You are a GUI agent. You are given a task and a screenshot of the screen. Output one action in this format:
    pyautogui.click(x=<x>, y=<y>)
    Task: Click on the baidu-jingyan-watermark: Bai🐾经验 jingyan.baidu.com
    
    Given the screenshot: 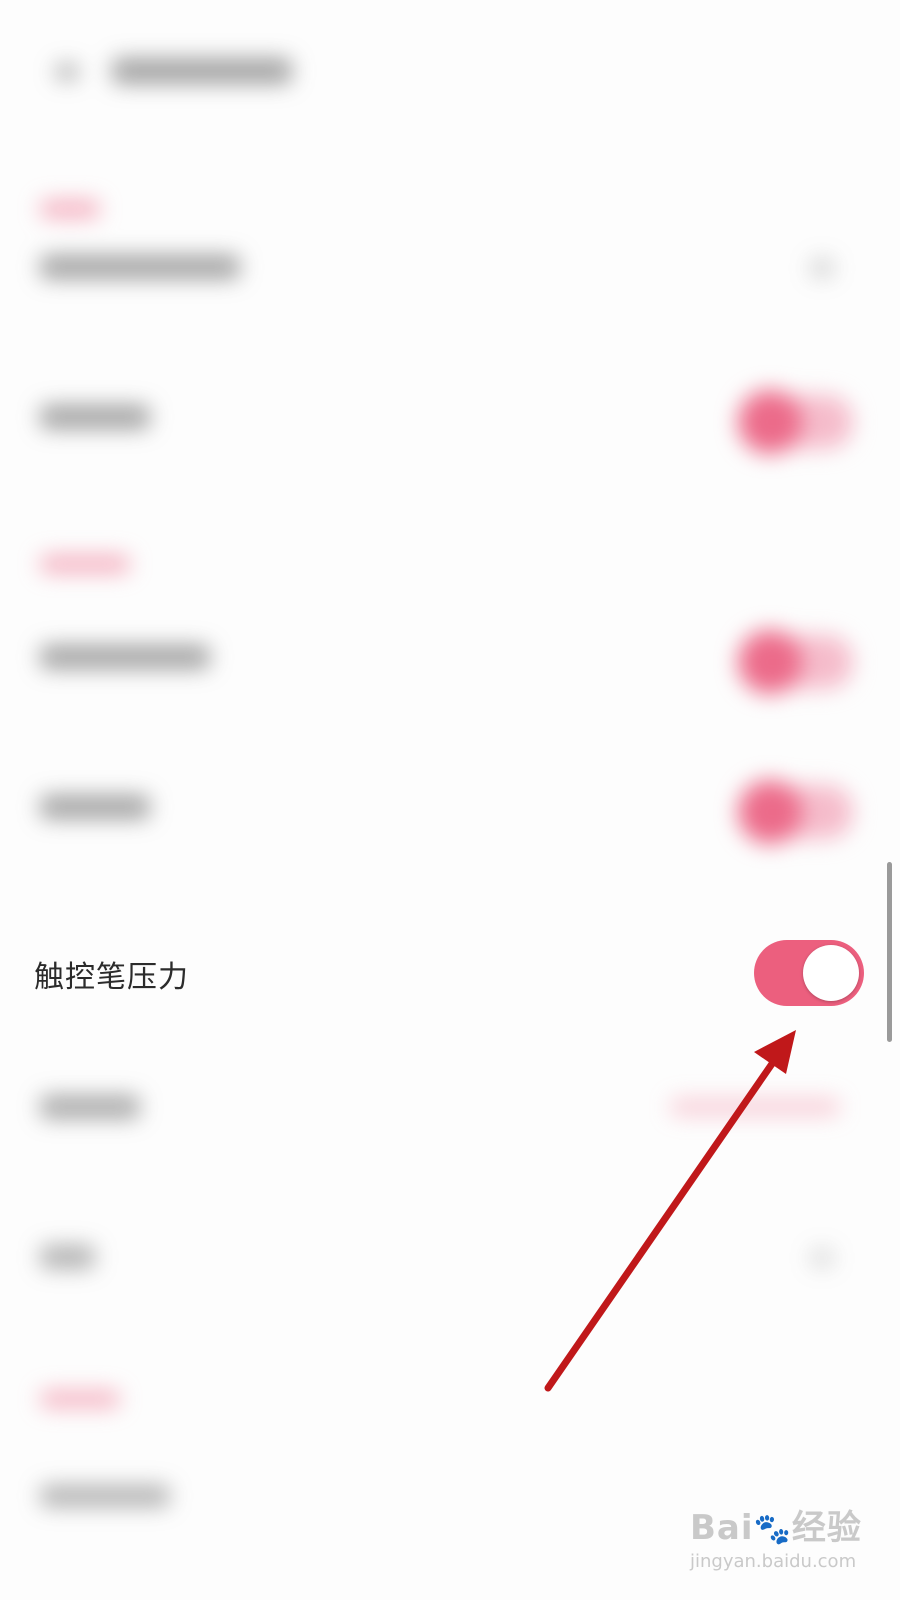 What is the action you would take?
    pyautogui.click(x=776, y=1536)
    